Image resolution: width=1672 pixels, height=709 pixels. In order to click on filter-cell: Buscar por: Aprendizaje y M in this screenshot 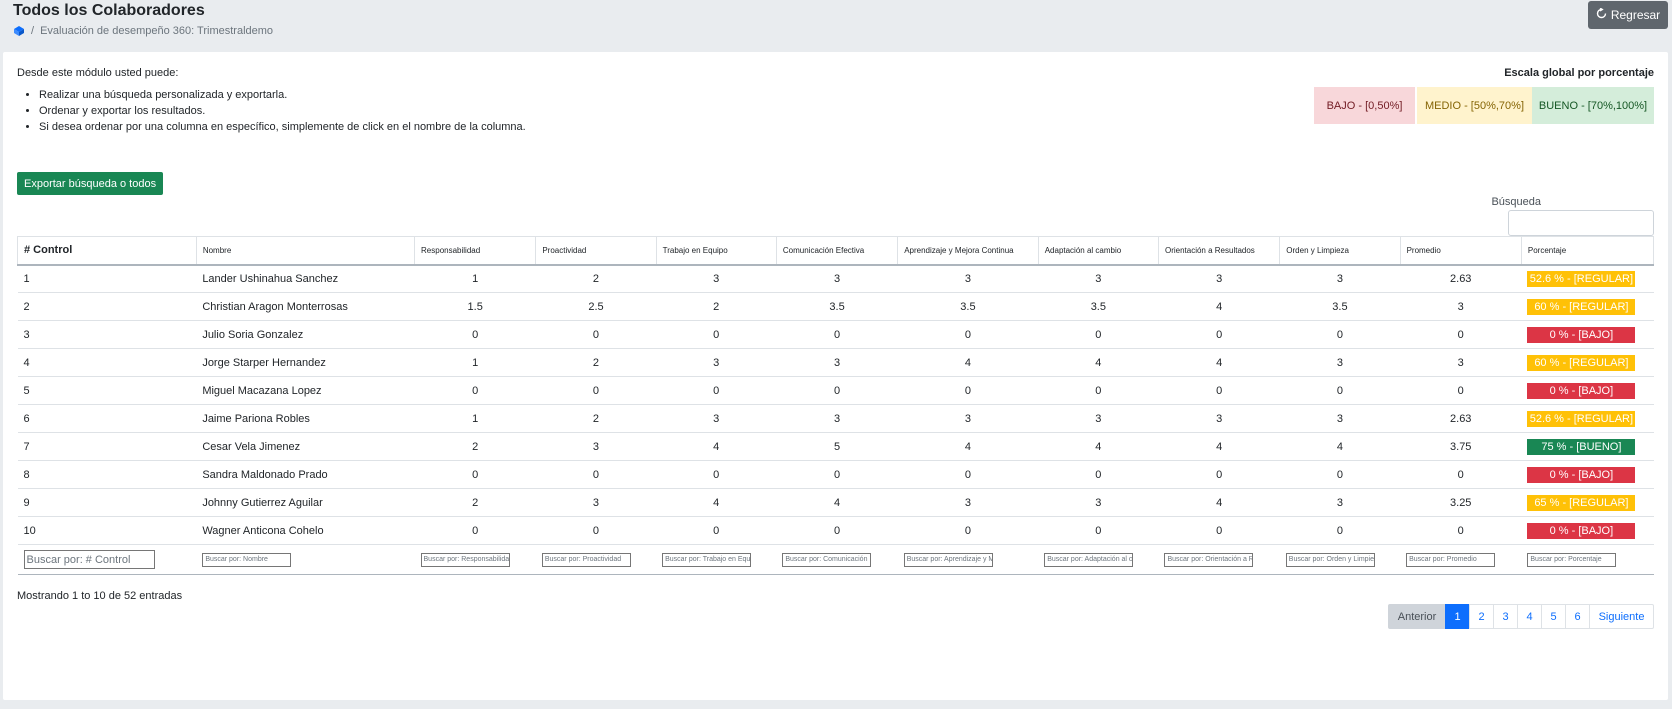, I will do `click(968, 559)`.